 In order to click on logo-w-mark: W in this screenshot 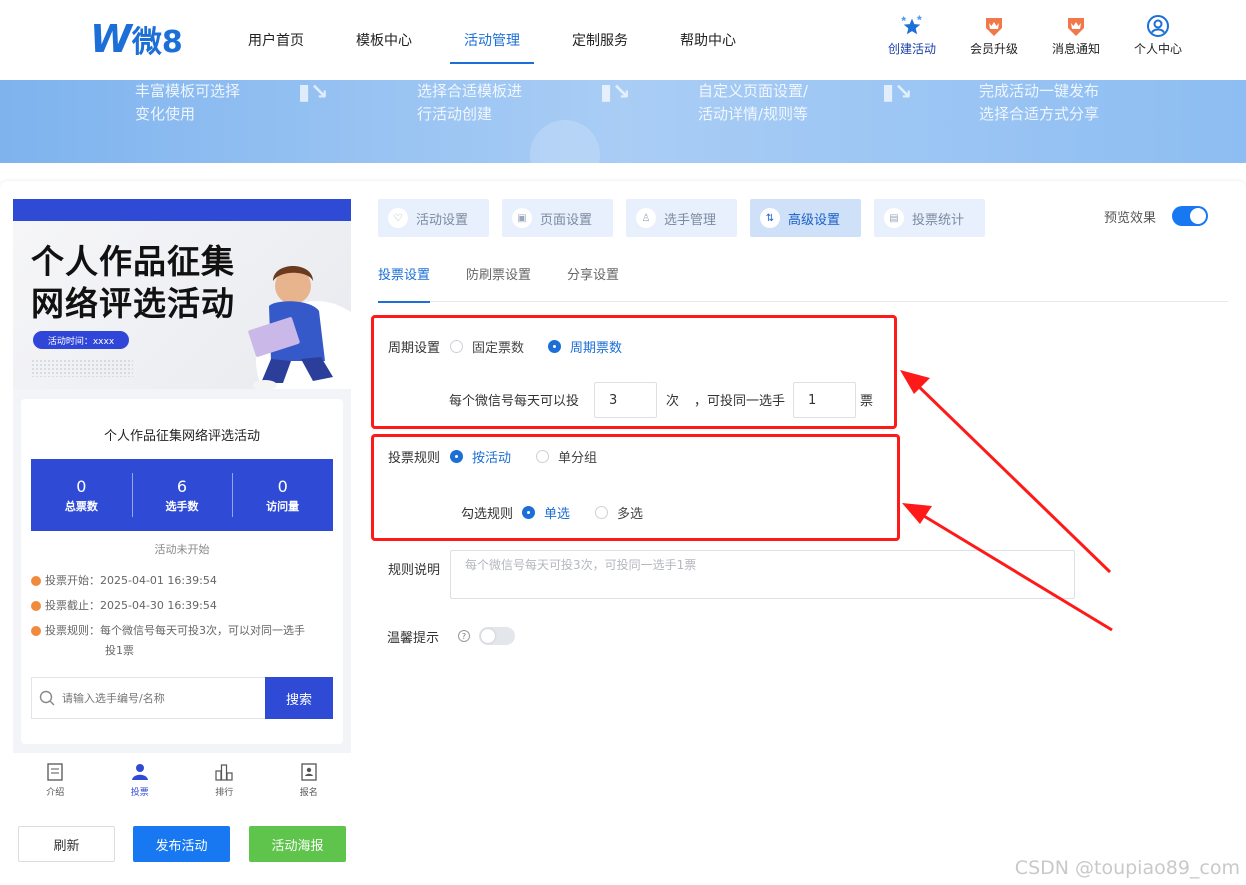, I will do `click(111, 39)`.